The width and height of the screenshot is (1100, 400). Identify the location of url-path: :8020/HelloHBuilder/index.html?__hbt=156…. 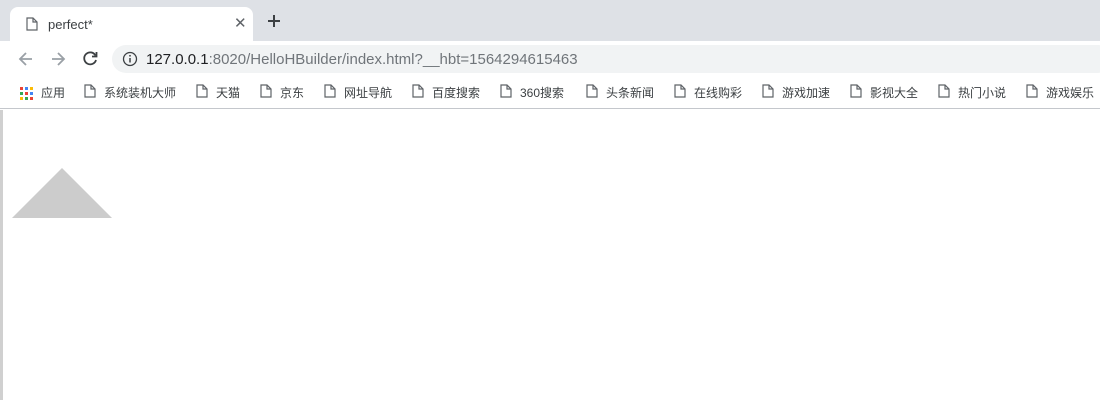
(393, 59).